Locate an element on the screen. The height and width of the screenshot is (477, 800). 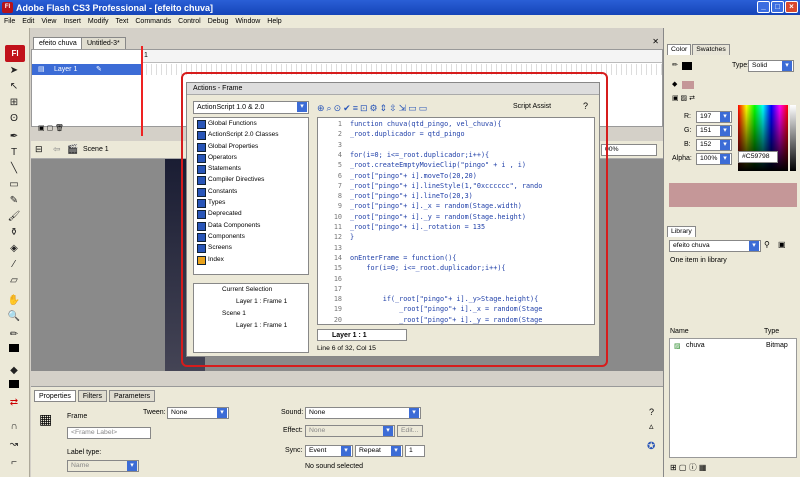
g-label: G: is located at coordinates (688, 130).